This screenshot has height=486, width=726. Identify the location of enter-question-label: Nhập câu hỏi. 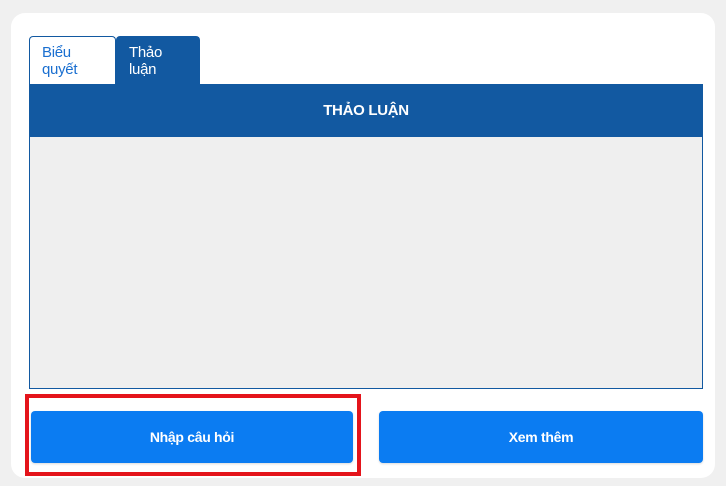
(192, 437).